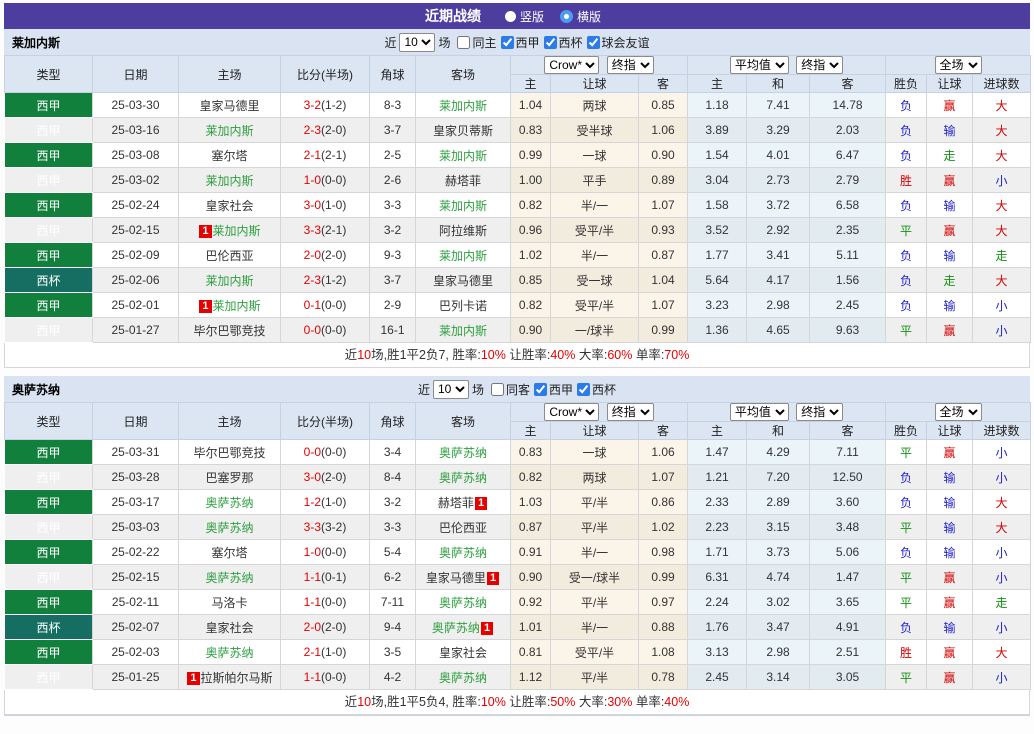 The image size is (1034, 734). What do you see at coordinates (135, 255) in the screenshot?
I see `match-date-cell: 25-02-09` at bounding box center [135, 255].